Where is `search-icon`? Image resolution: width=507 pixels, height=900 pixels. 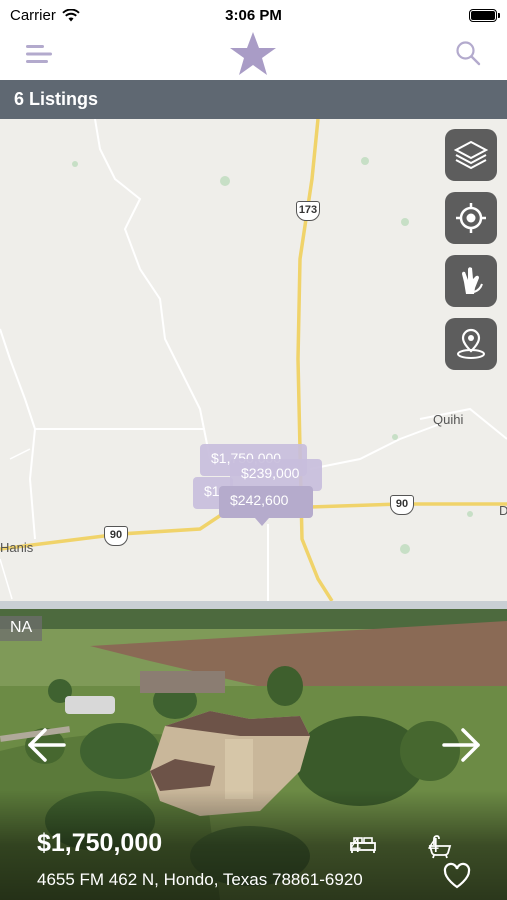 search-icon is located at coordinates (468, 53).